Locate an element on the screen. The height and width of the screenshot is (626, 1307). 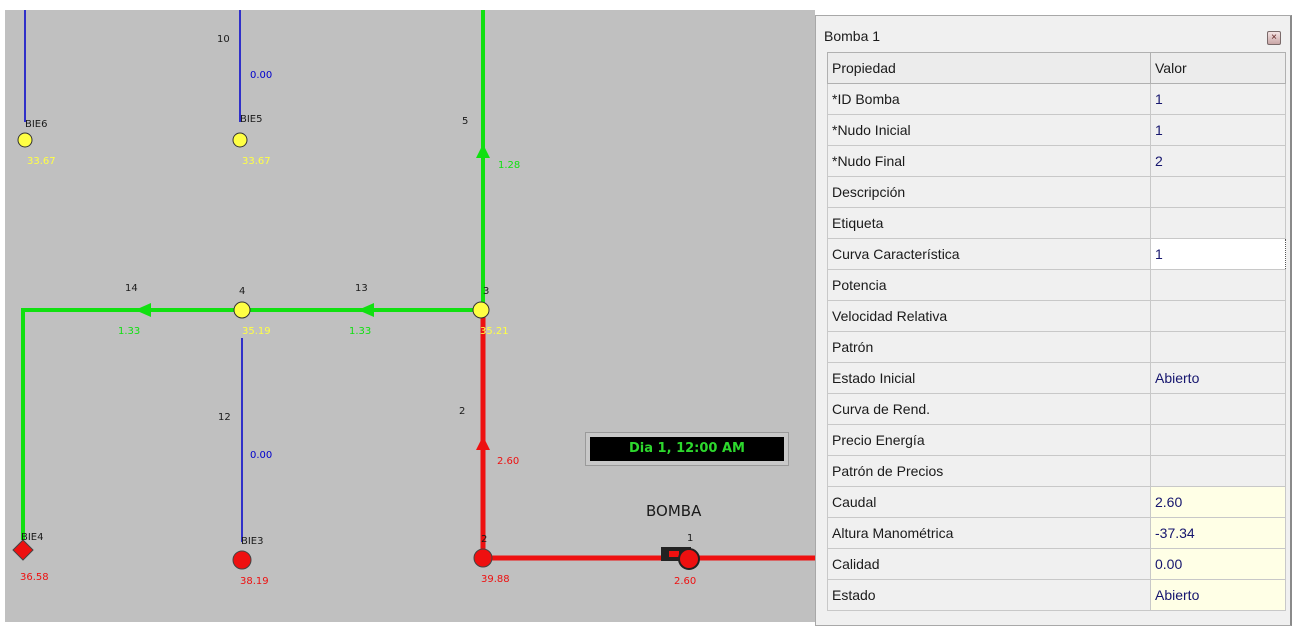
property-row: Patrón de Precios is located at coordinates (1056, 471).